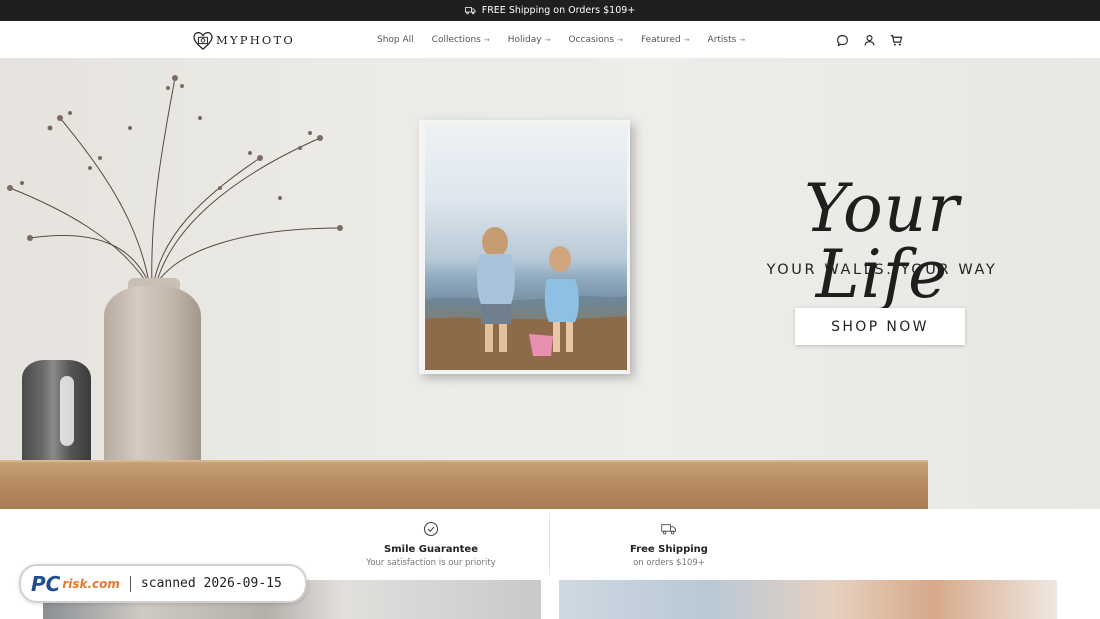 Image resolution: width=1100 pixels, height=619 pixels. What do you see at coordinates (56, 415) in the screenshot?
I see `dark-vase` at bounding box center [56, 415].